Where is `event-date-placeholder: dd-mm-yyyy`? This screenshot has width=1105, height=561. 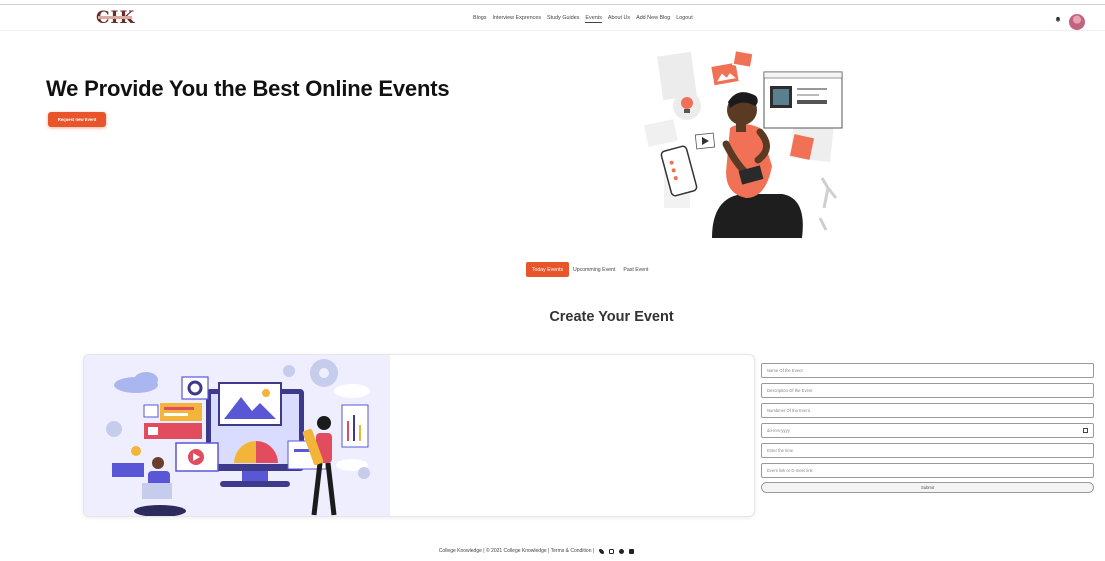
event-date-placeholder: dd-mm-yyyy is located at coordinates (778, 430).